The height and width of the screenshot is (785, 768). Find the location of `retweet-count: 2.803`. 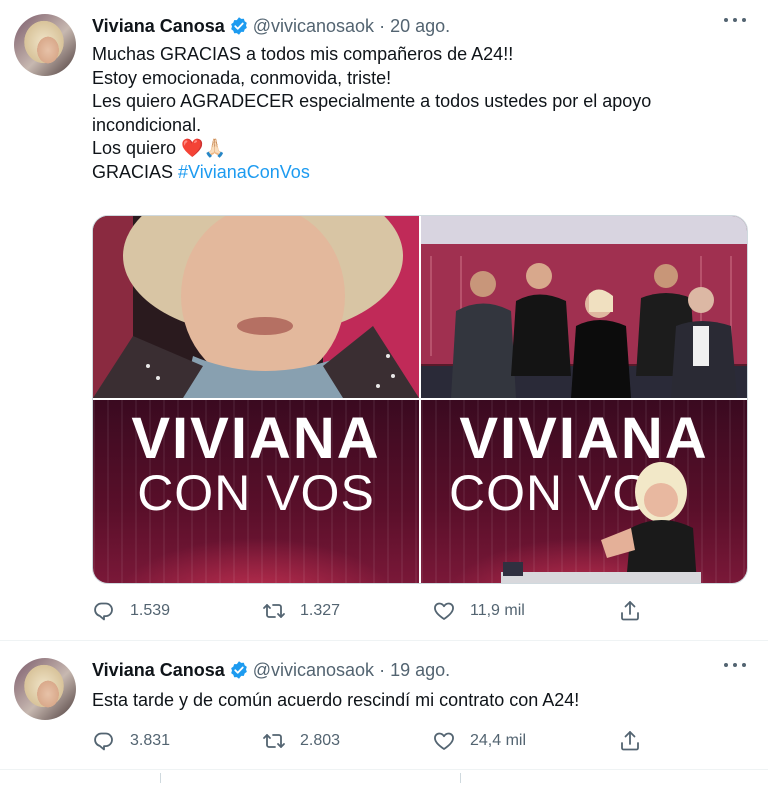

retweet-count: 2.803 is located at coordinates (320, 740).